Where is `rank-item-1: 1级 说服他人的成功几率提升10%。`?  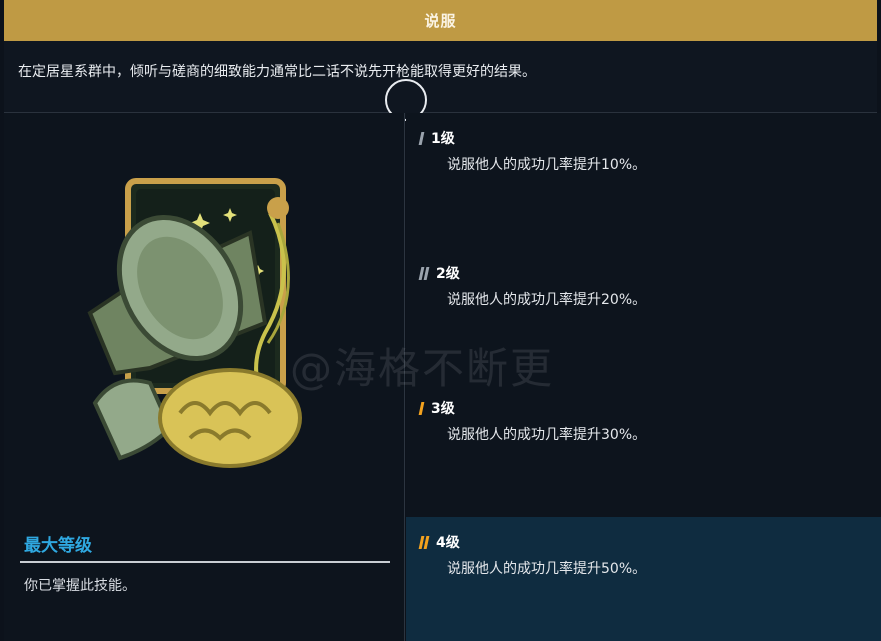 rank-item-1: 1级 说服他人的成功几率提升10%。 is located at coordinates (643, 180).